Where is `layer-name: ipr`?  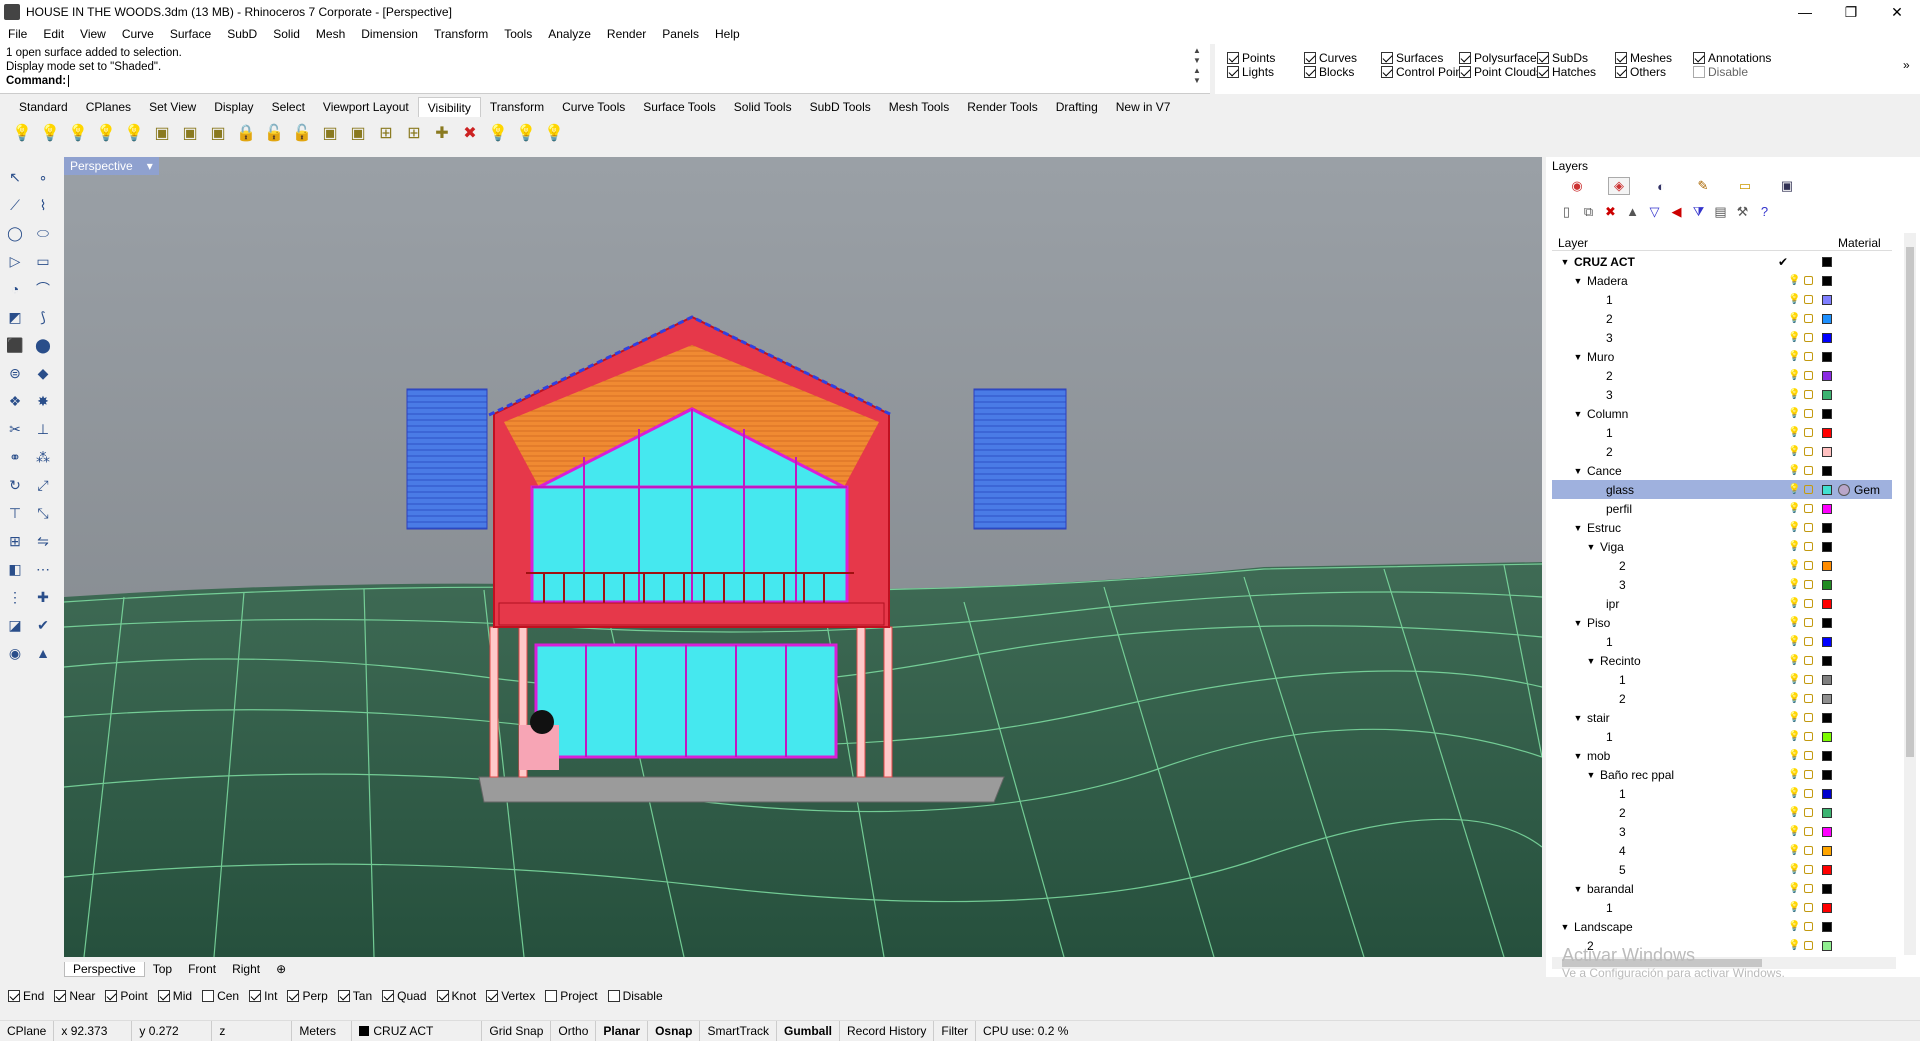 layer-name: ipr is located at coordinates (1612, 604).